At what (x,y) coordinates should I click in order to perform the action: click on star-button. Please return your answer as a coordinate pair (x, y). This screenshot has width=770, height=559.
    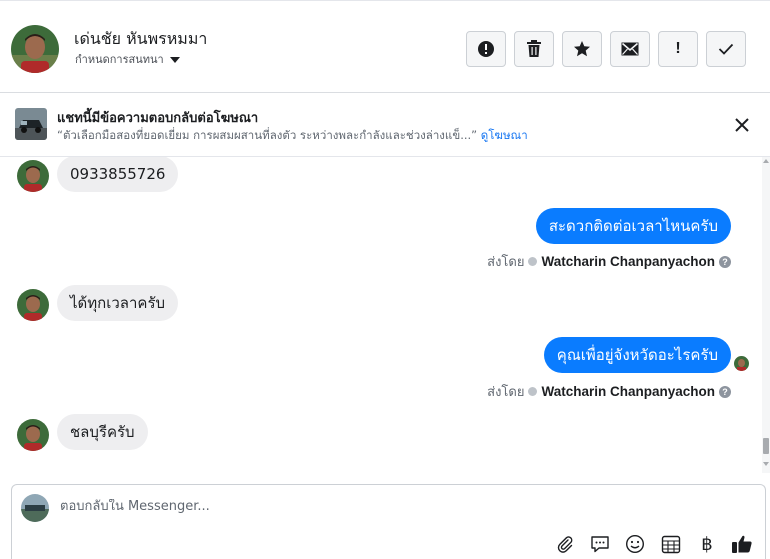
    Looking at the image, I should click on (582, 49).